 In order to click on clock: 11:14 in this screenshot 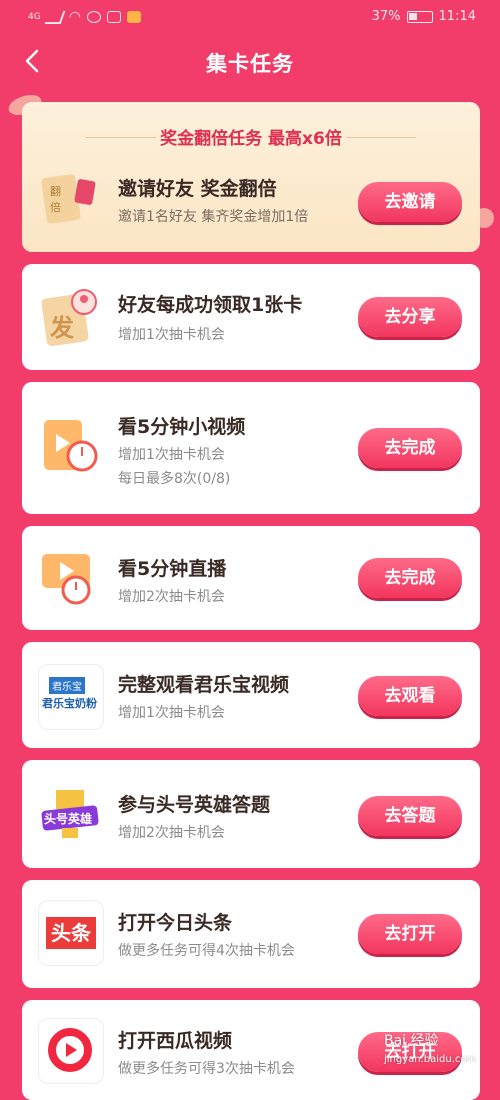, I will do `click(457, 16)`.